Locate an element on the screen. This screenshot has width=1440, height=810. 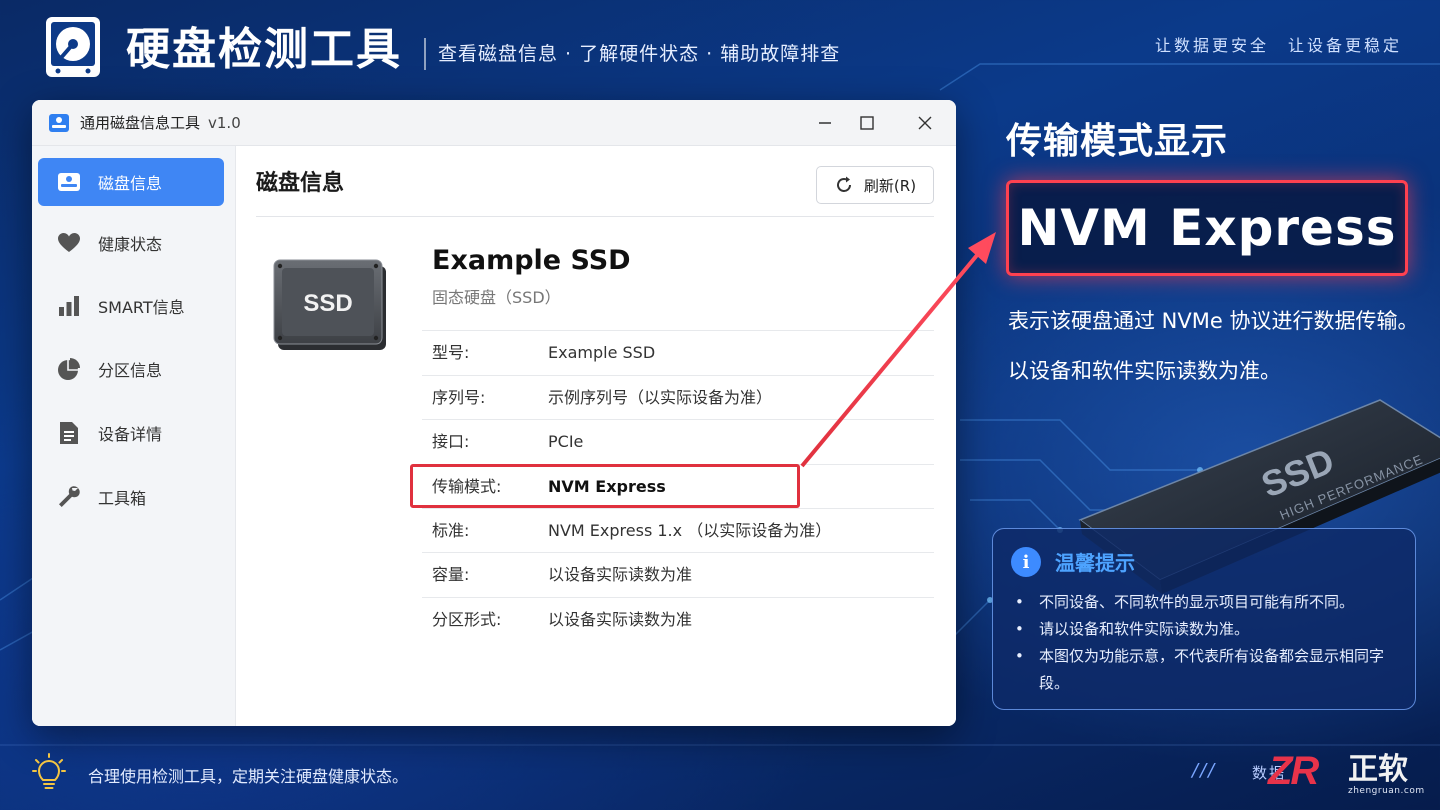
tip-item: • 本图仅为功能示意，不代表所有设备都会显示相同字段。 is located at coordinates (1211, 670).